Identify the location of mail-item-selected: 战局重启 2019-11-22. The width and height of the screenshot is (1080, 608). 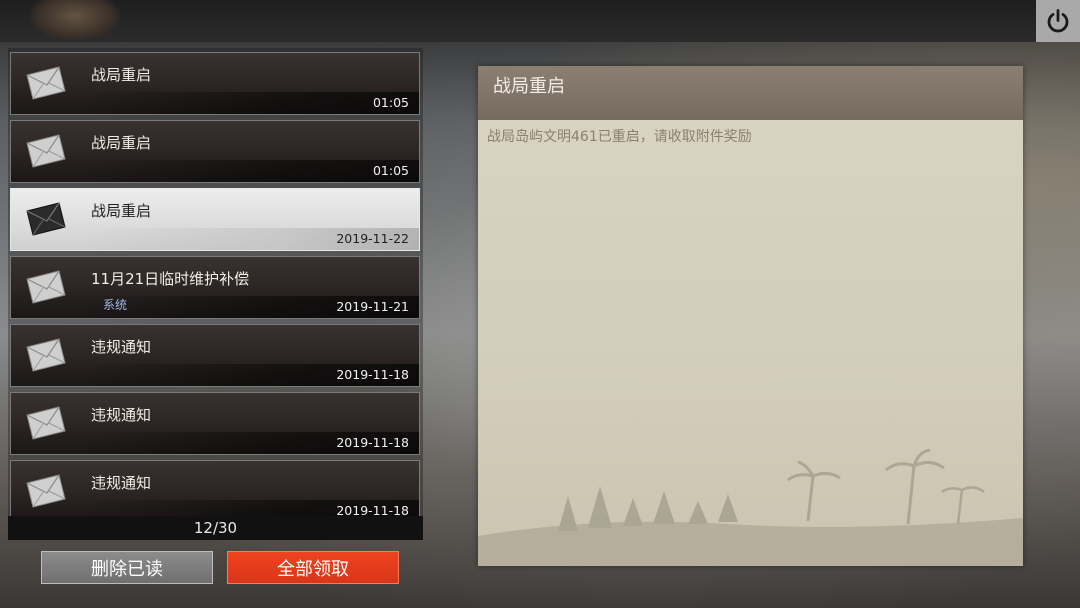
(215, 219).